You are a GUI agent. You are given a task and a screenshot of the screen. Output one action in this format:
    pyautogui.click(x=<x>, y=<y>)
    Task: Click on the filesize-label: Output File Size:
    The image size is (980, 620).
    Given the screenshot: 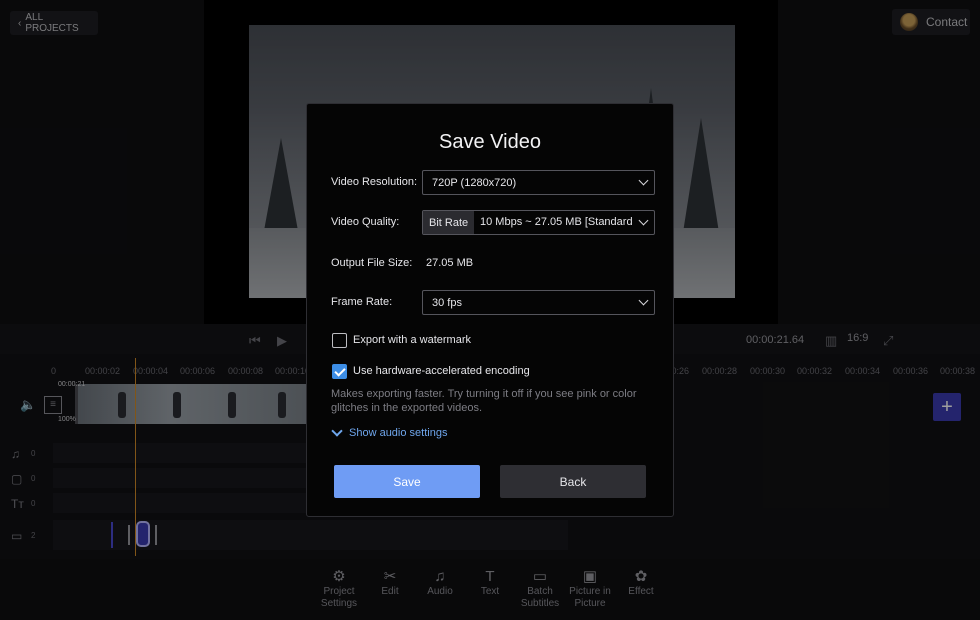 What is the action you would take?
    pyautogui.click(x=372, y=263)
    